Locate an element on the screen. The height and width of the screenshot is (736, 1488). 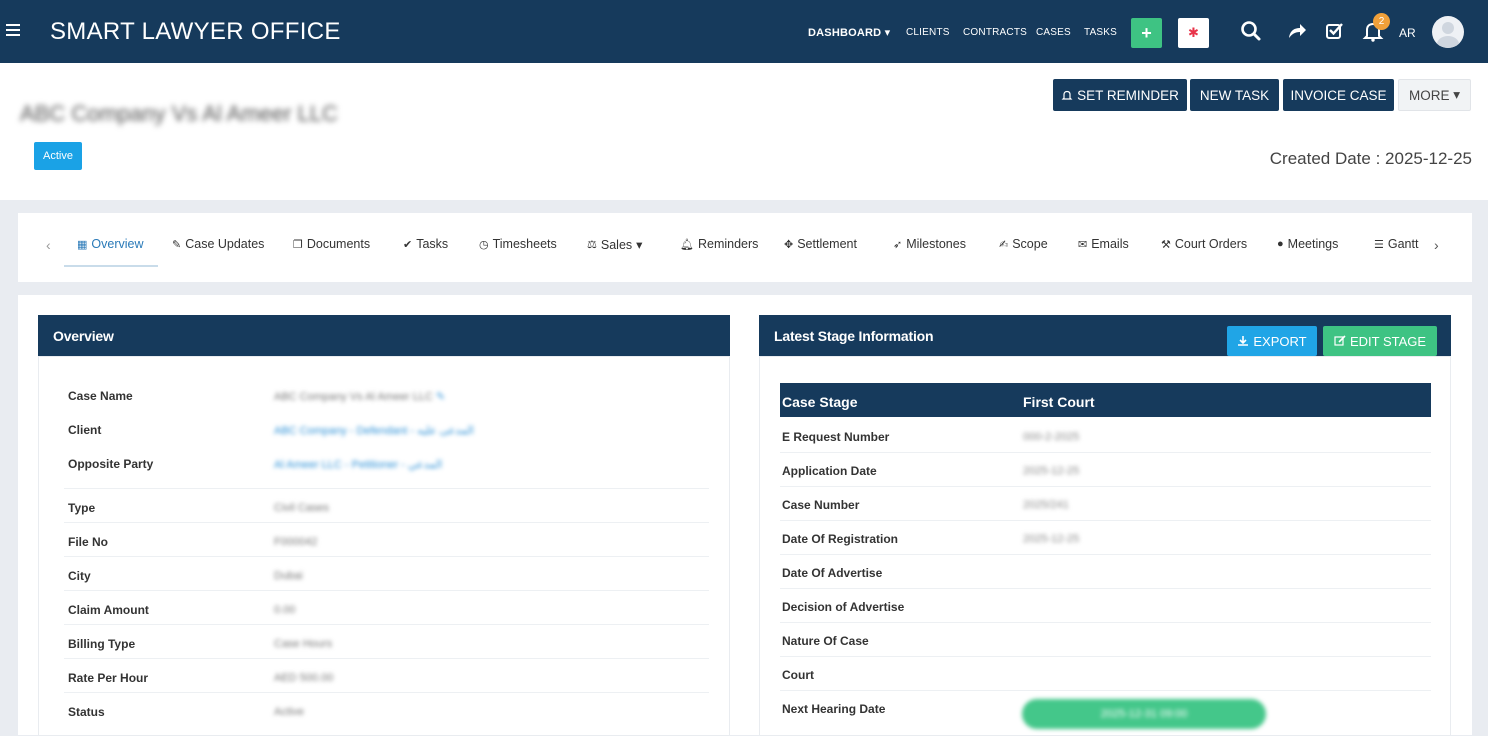
tab-label: Timesheets is located at coordinates (524, 244).